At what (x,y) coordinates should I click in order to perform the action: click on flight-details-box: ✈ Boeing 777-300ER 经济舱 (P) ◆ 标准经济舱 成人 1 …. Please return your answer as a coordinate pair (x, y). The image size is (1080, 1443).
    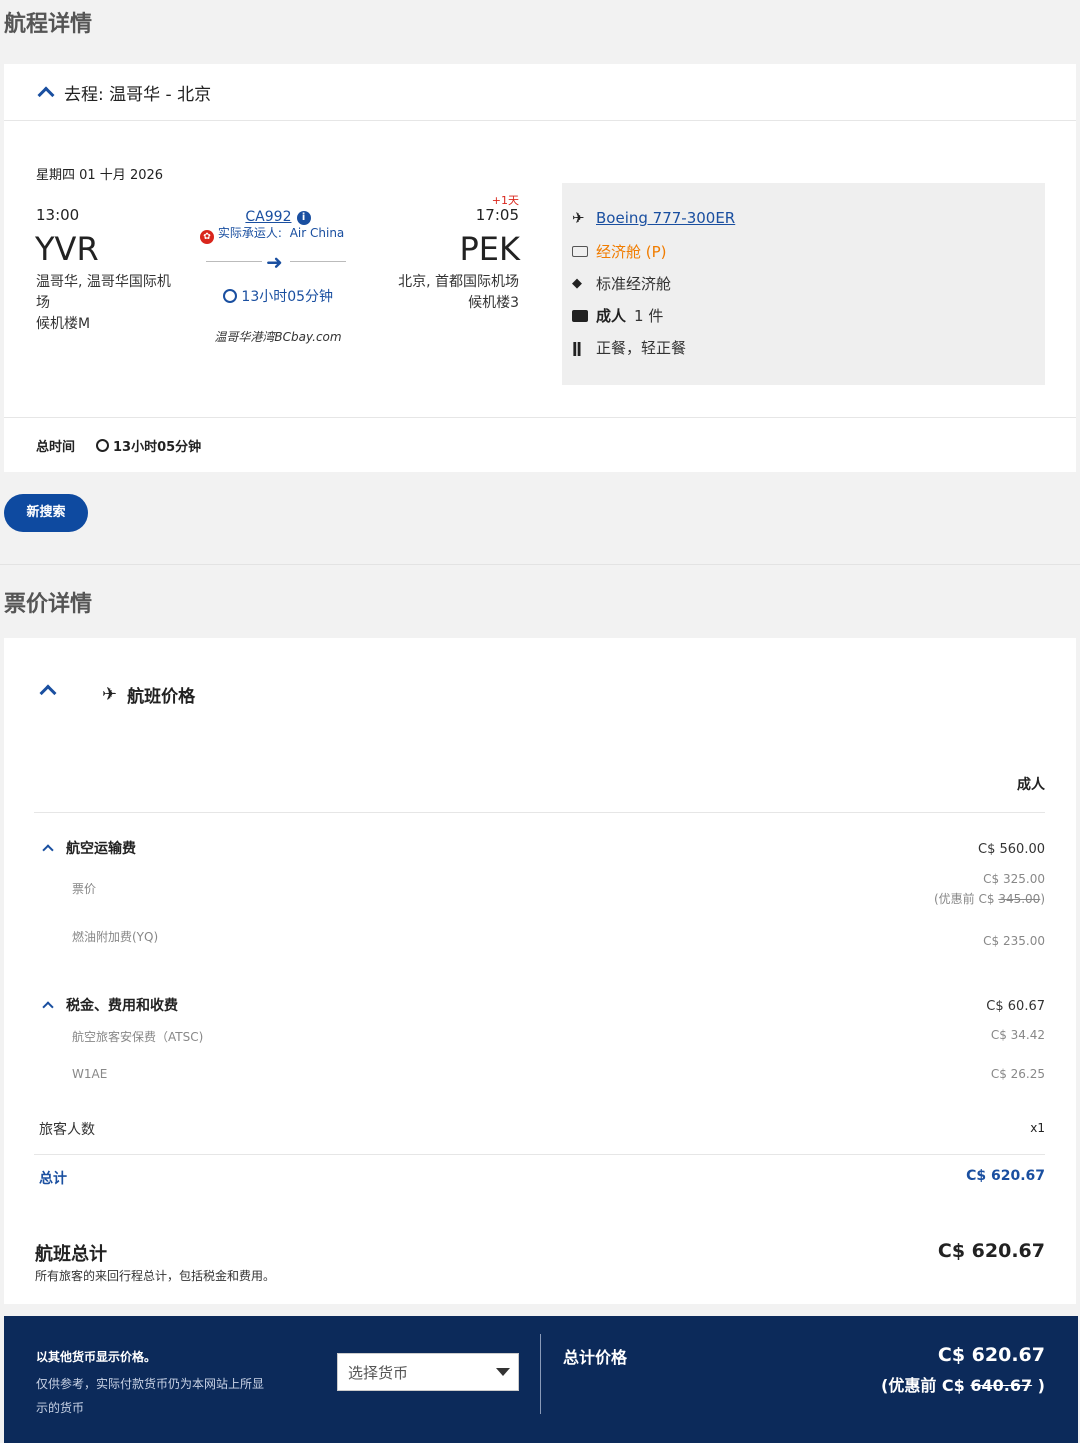
    Looking at the image, I should click on (803, 284).